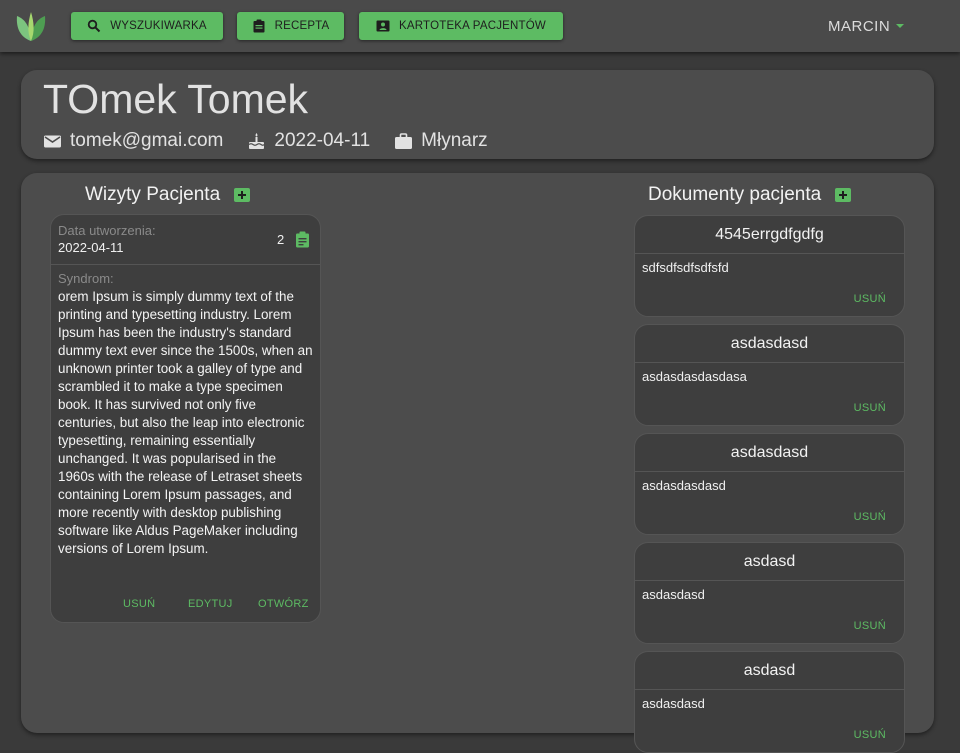 This screenshot has width=960, height=753. I want to click on briefcase-icon, so click(404, 140).